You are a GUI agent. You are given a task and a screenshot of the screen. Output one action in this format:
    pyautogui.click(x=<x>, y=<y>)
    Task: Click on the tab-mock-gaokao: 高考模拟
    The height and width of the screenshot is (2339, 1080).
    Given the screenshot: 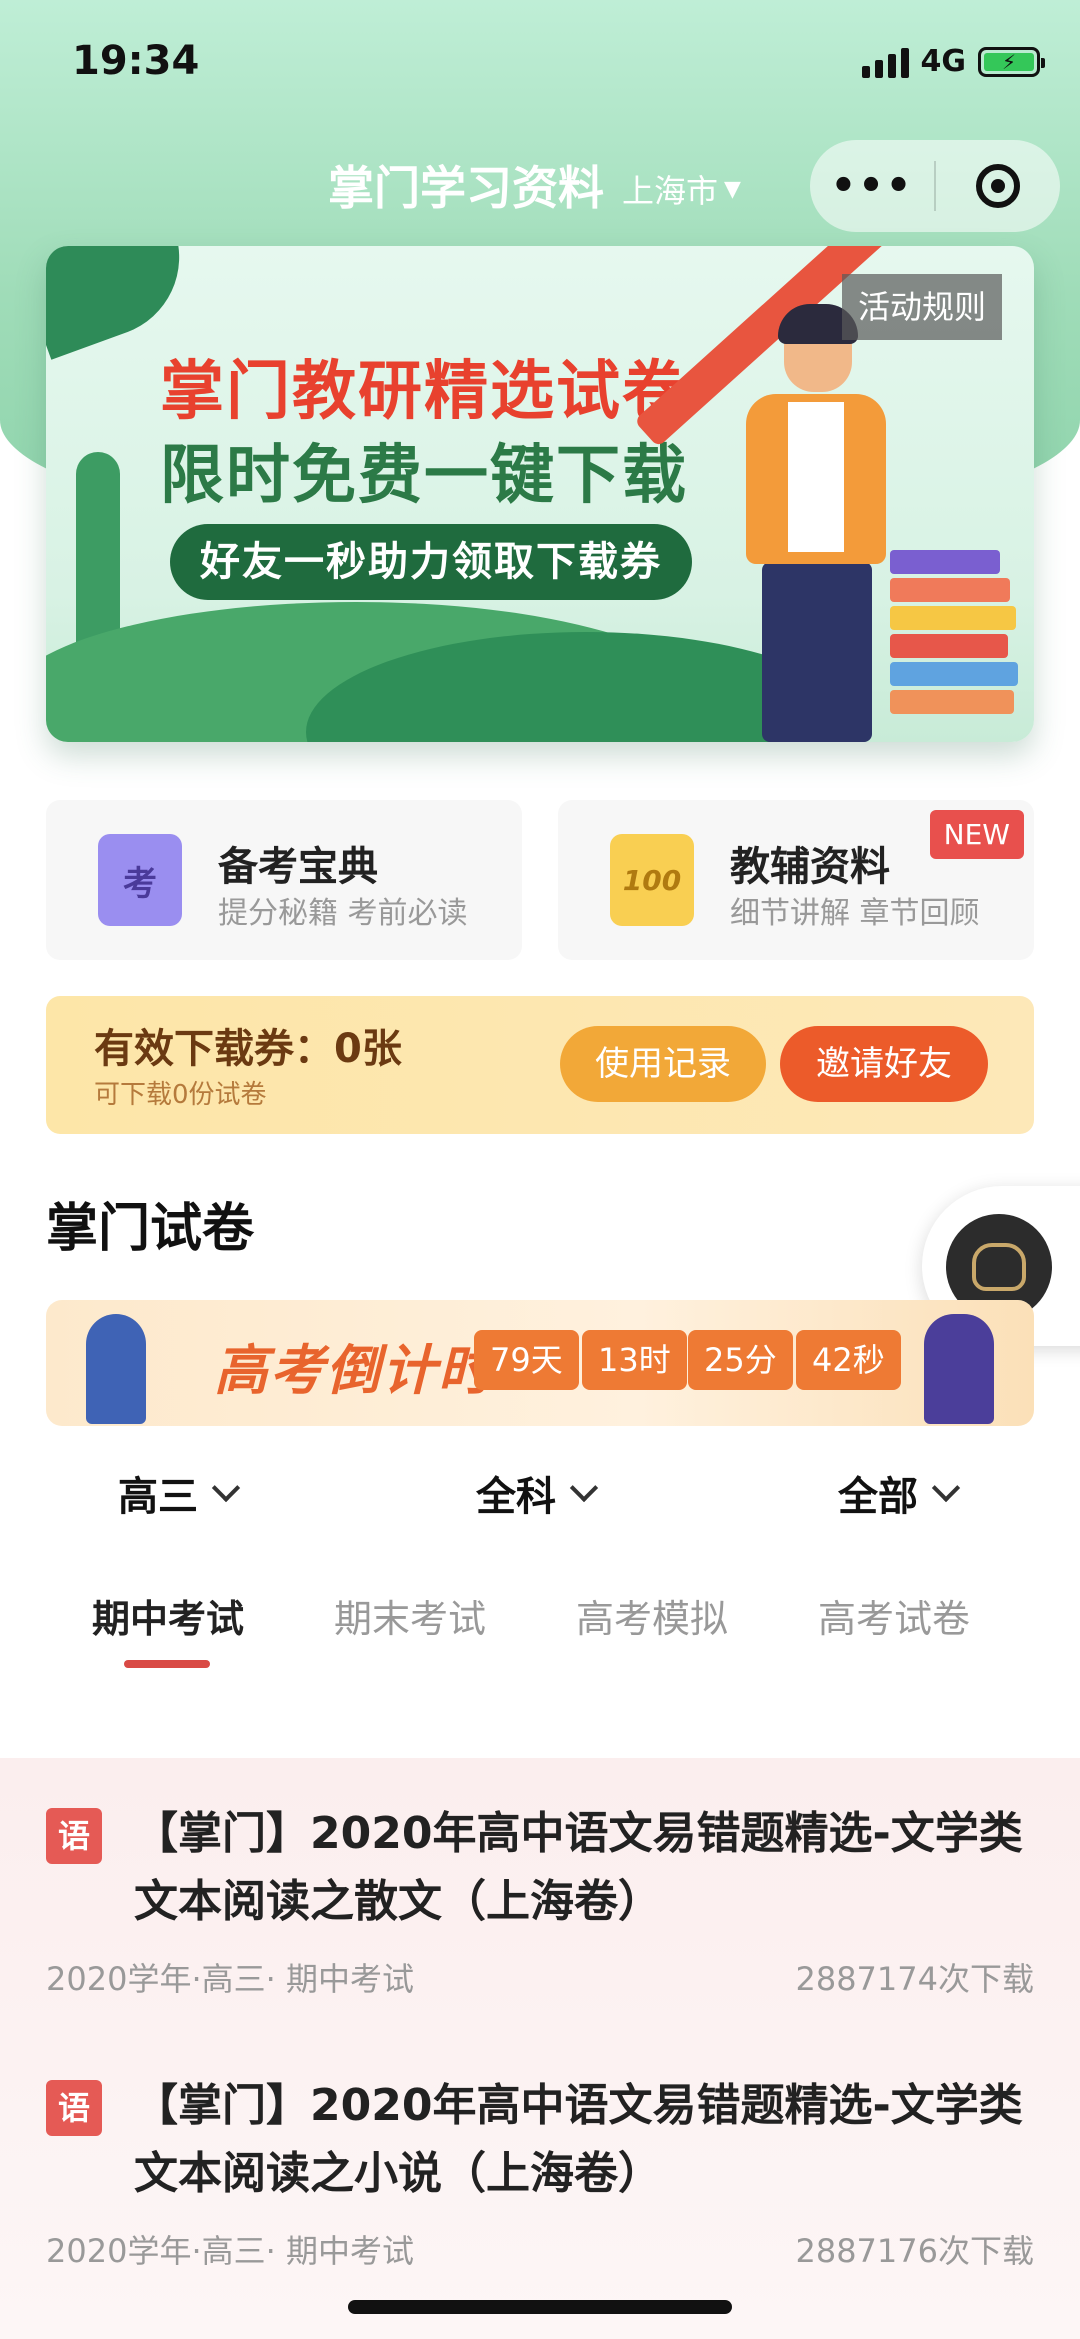 What is the action you would take?
    pyautogui.click(x=652, y=1615)
    